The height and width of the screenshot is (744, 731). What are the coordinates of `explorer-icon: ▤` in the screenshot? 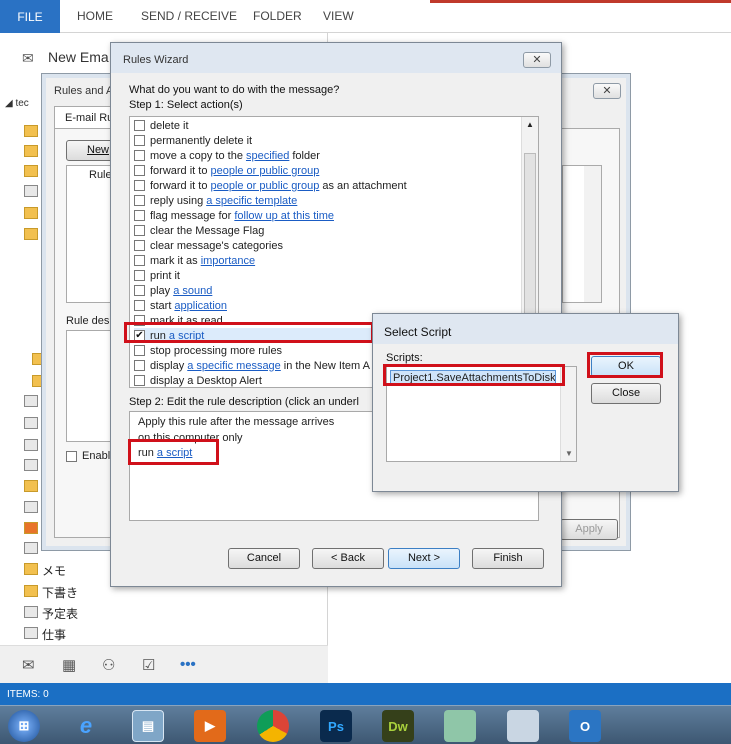 It's located at (148, 726).